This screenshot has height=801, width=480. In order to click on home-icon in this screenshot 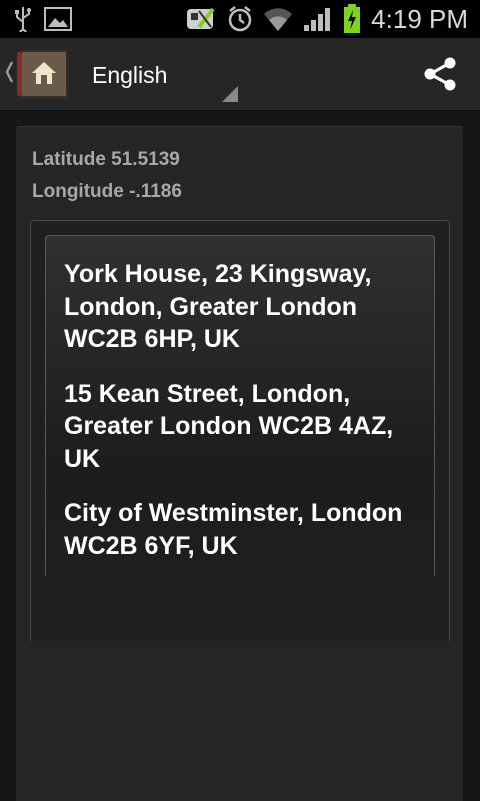, I will do `click(44, 73)`.